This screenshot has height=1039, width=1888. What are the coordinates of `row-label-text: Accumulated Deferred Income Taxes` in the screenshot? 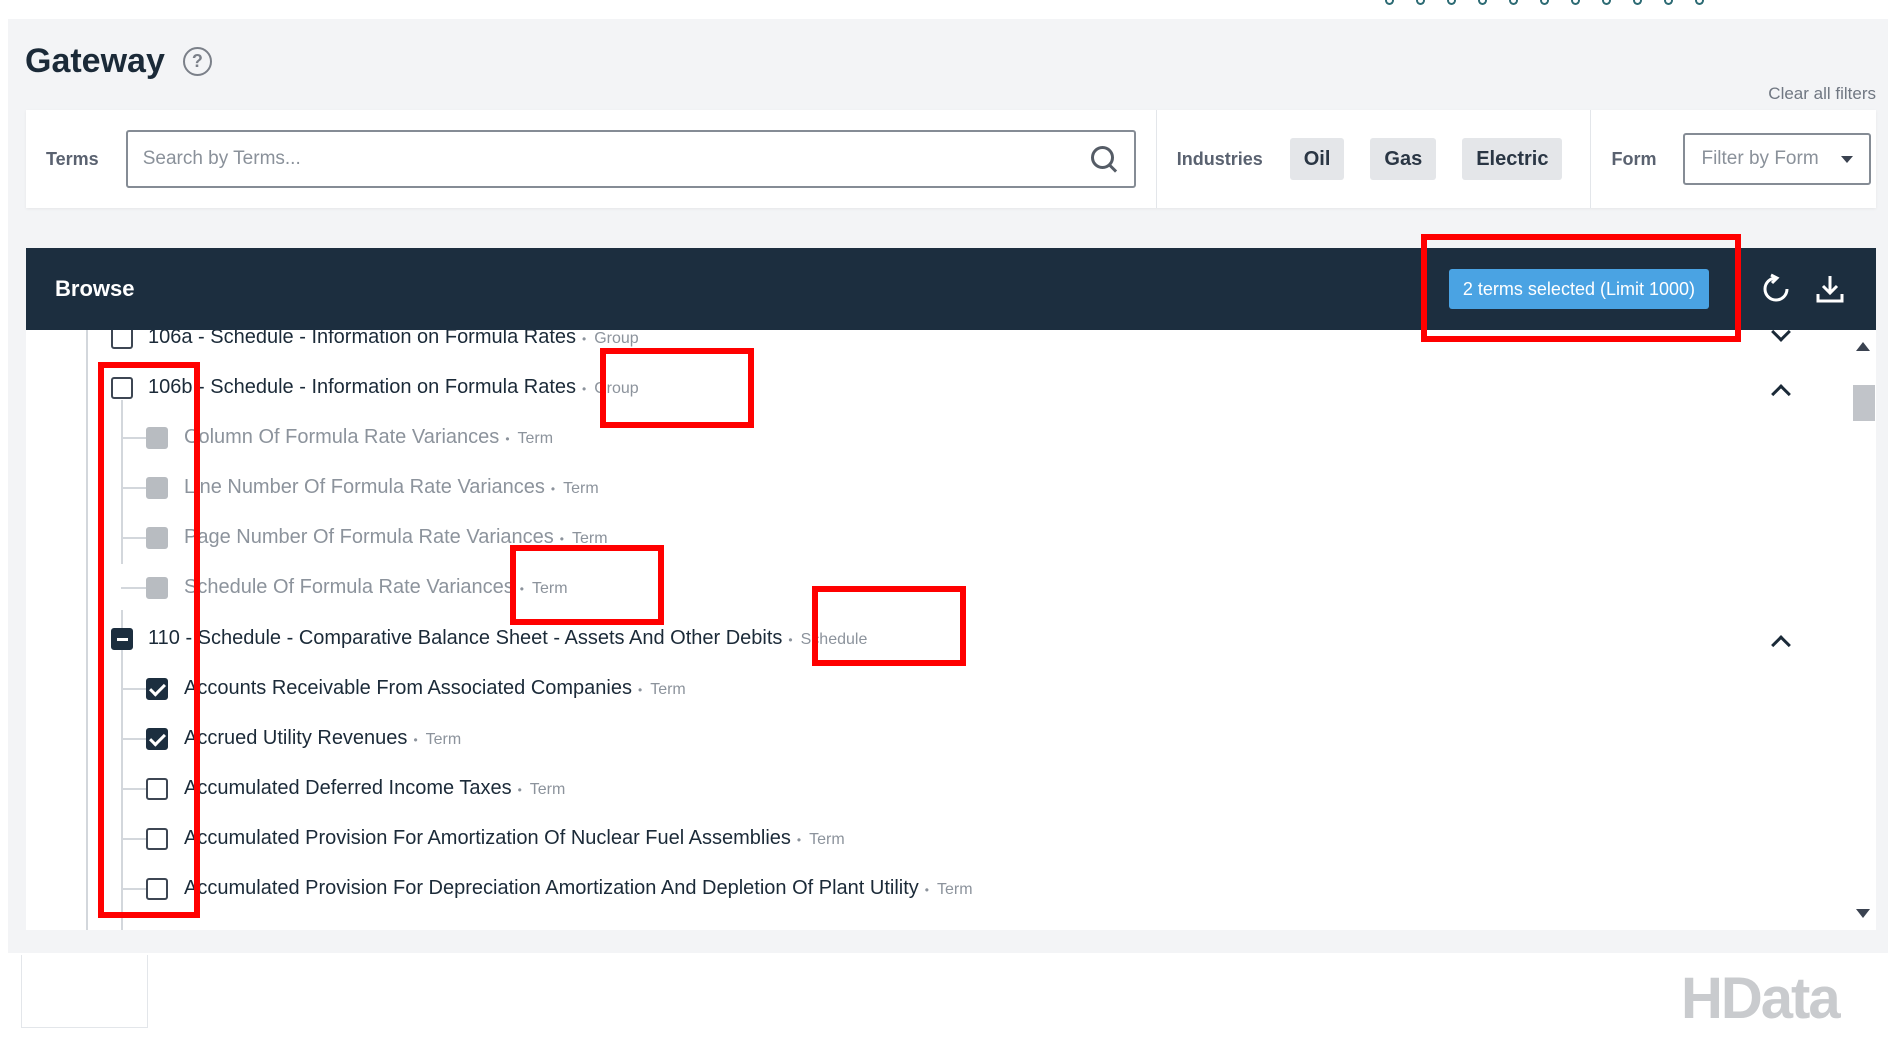 It's located at (348, 788).